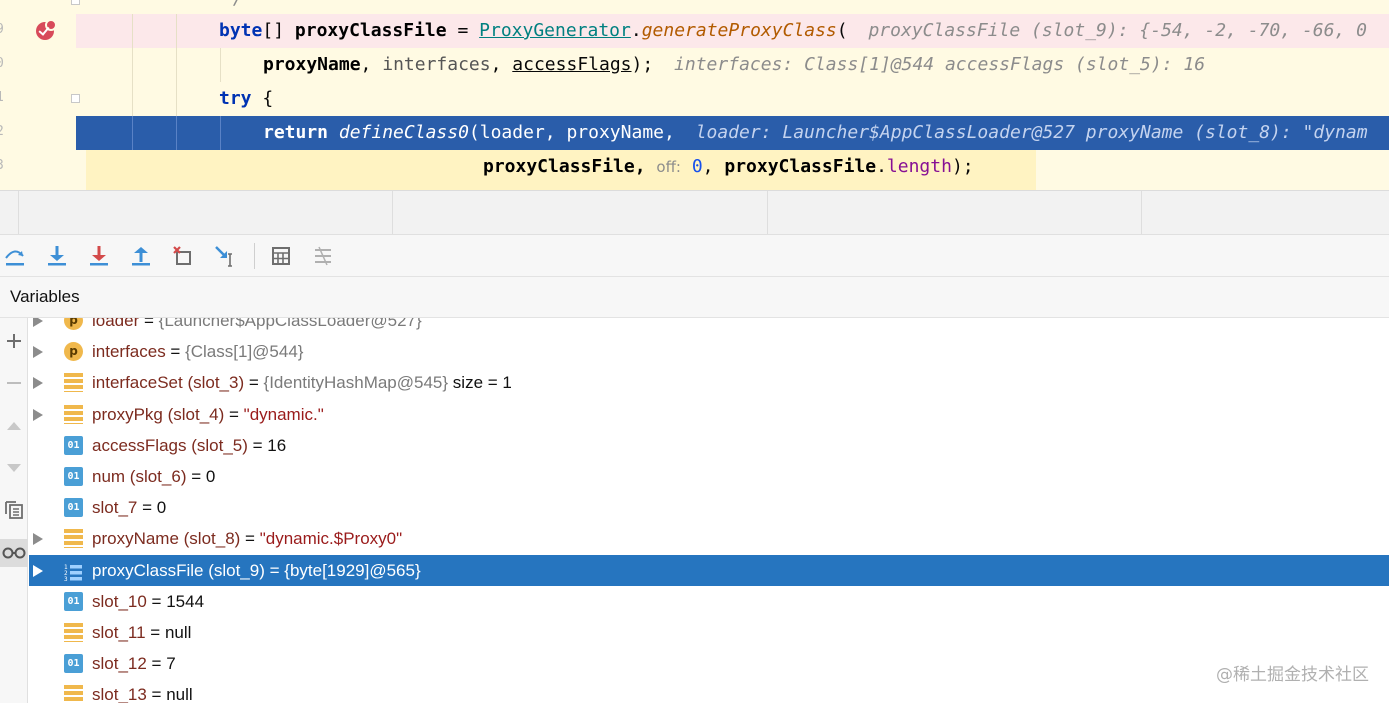 This screenshot has height=703, width=1389. I want to click on field-reference: length, so click(919, 166).